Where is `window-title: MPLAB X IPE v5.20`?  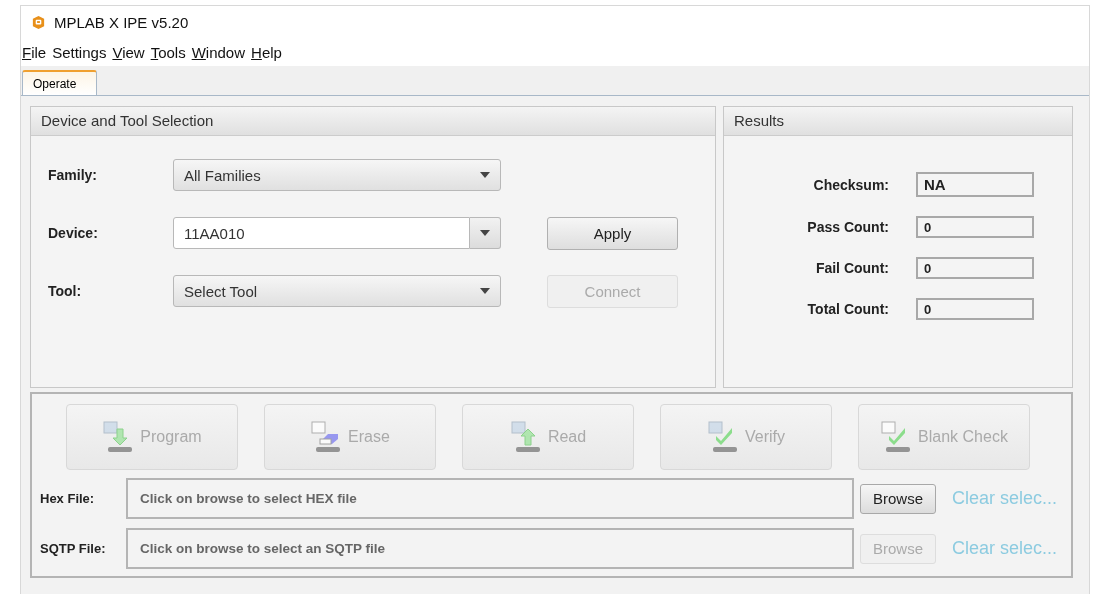 window-title: MPLAB X IPE v5.20 is located at coordinates (121, 23).